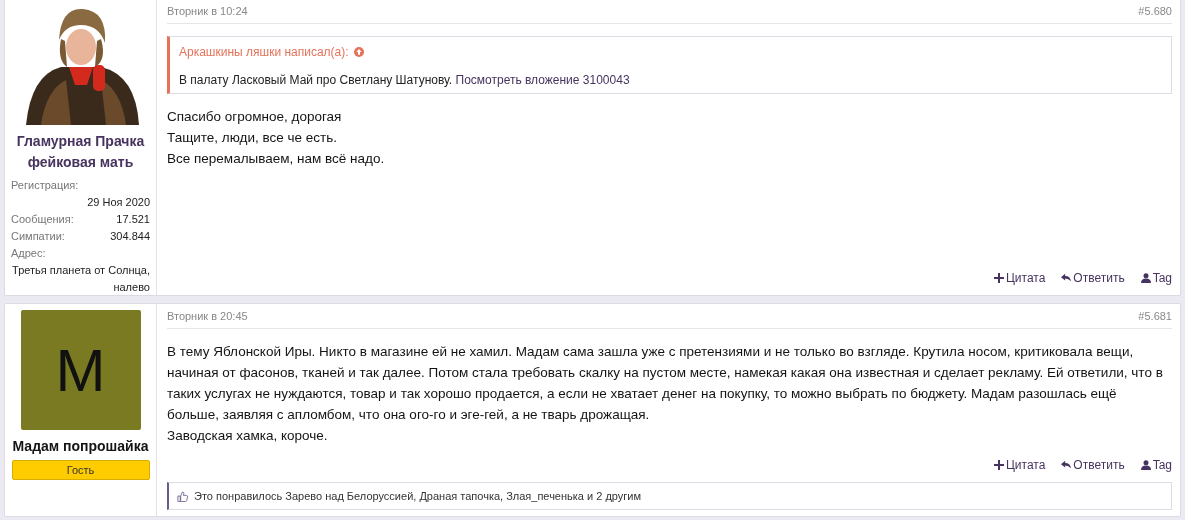 The width and height of the screenshot is (1185, 520). I want to click on post-date: Вторник в 10:24, so click(207, 11).